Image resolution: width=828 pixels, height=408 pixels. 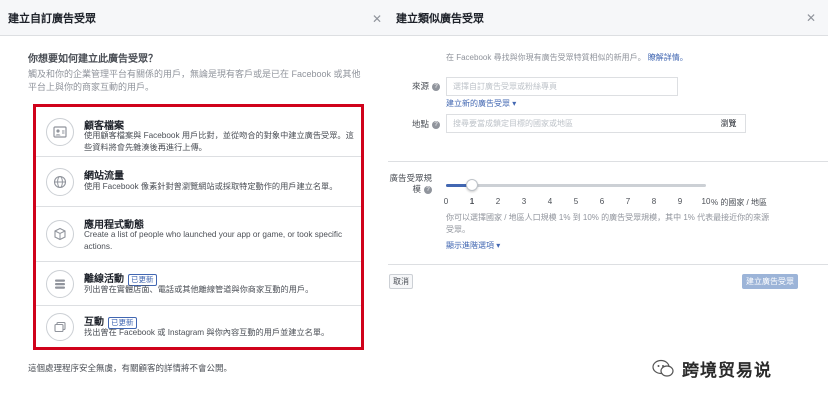 What do you see at coordinates (60, 234) in the screenshot?
I see `app-cube-icon` at bounding box center [60, 234].